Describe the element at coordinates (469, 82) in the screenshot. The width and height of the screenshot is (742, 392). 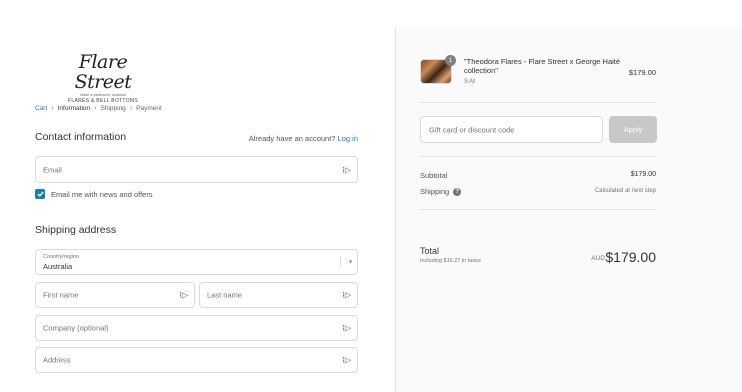
I see `product-variant: S-M` at that location.